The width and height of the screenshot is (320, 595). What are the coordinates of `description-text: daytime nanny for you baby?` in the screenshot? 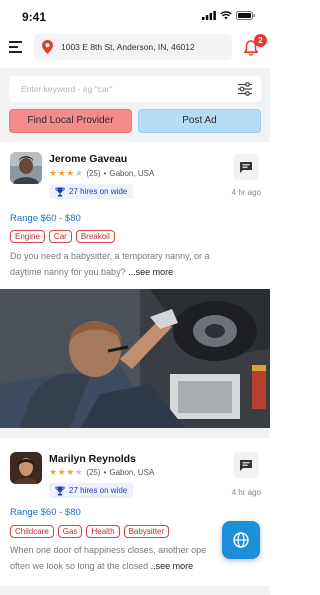 It's located at (68, 272).